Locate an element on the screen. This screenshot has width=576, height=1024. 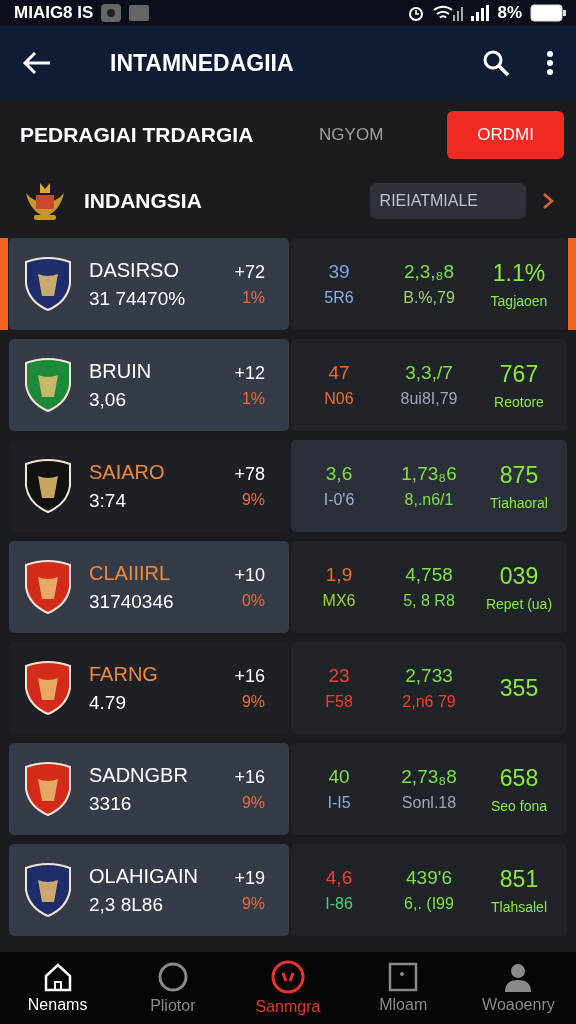
notification-icon is located at coordinates (111, 13).